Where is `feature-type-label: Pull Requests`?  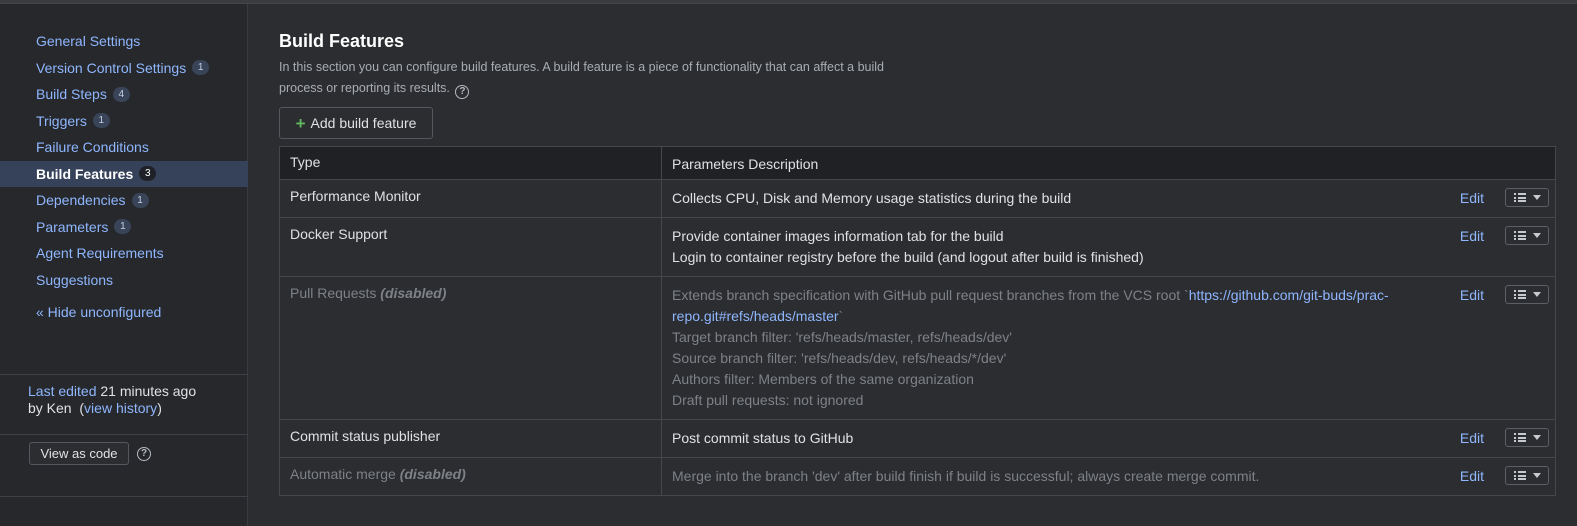
feature-type-label: Pull Requests is located at coordinates (333, 293).